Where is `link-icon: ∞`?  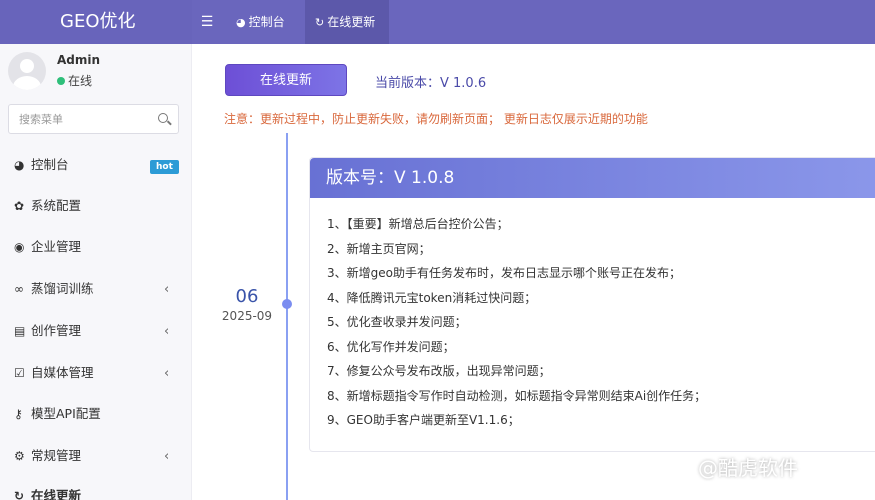 link-icon: ∞ is located at coordinates (19, 289).